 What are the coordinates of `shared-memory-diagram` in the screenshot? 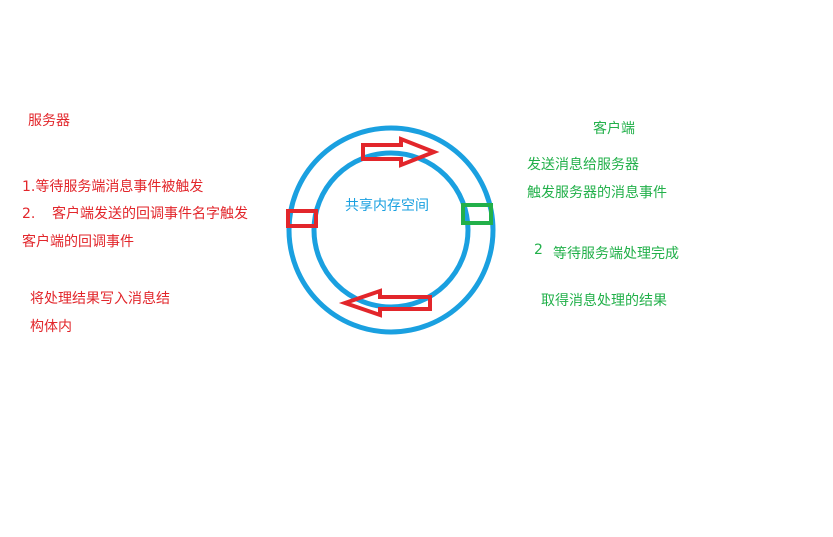 It's located at (391, 230).